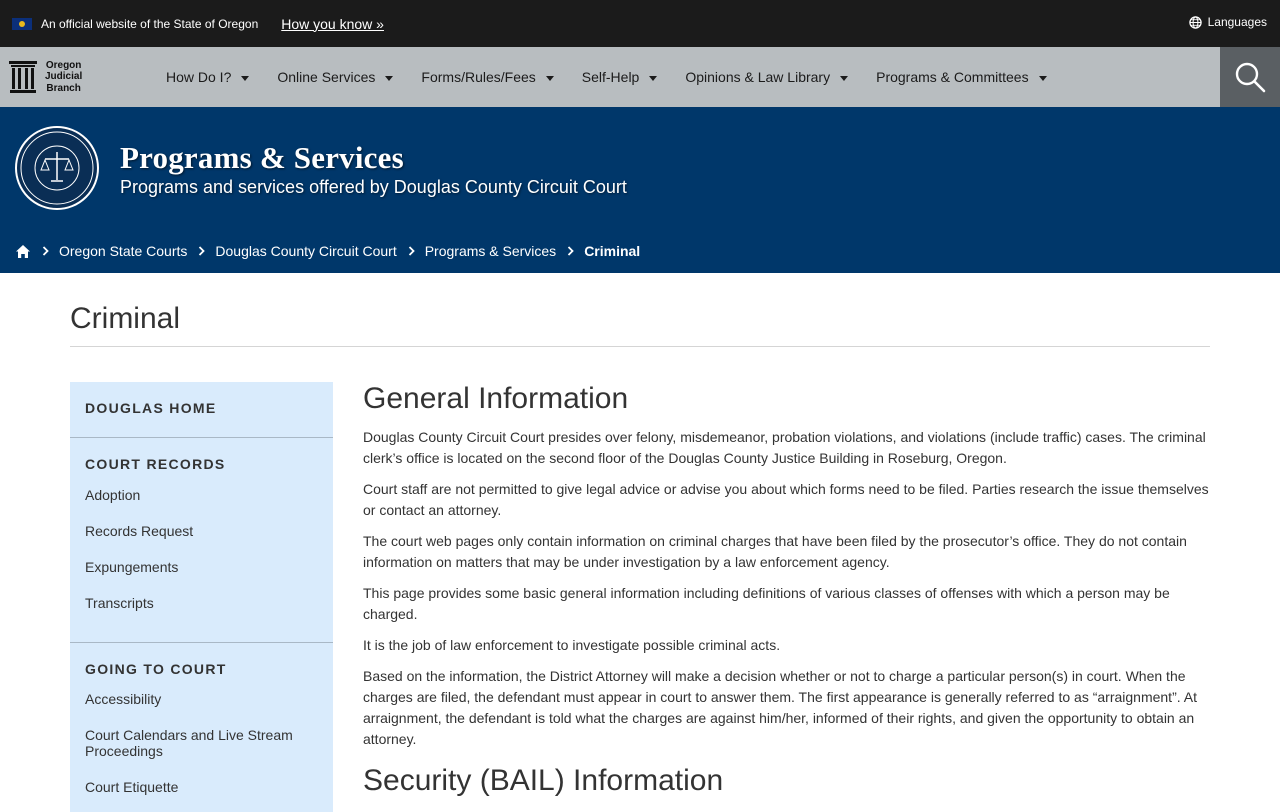 This screenshot has width=1280, height=812. Describe the element at coordinates (201, 462) in the screenshot. I see `sidebar-heading-court-records: COURT RECORDS` at that location.